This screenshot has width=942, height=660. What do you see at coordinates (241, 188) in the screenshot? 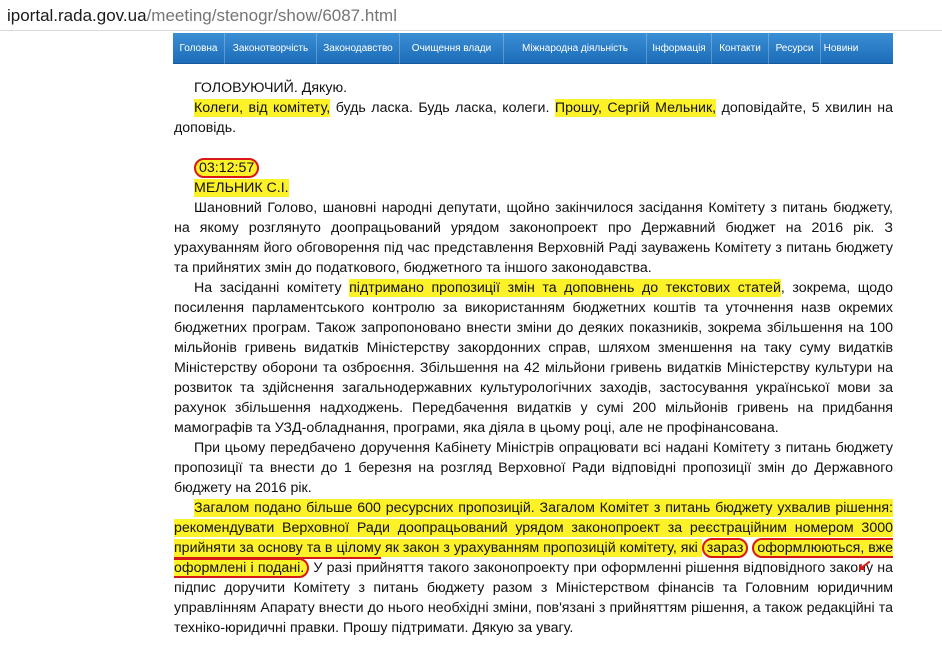
I see `speaker-name: МЕЛЬНИК С.І.` at bounding box center [241, 188].